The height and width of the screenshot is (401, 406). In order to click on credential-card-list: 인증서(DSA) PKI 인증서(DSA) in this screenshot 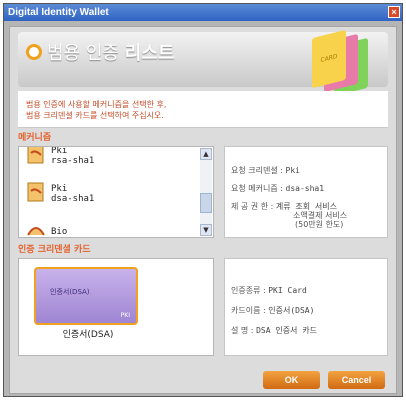, I will do `click(116, 307)`.